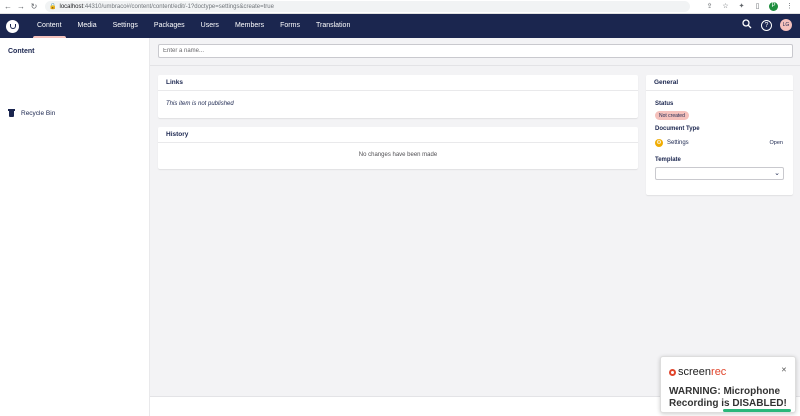 Image resolution: width=800 pixels, height=416 pixels. I want to click on share-icon: ⇪, so click(709, 6).